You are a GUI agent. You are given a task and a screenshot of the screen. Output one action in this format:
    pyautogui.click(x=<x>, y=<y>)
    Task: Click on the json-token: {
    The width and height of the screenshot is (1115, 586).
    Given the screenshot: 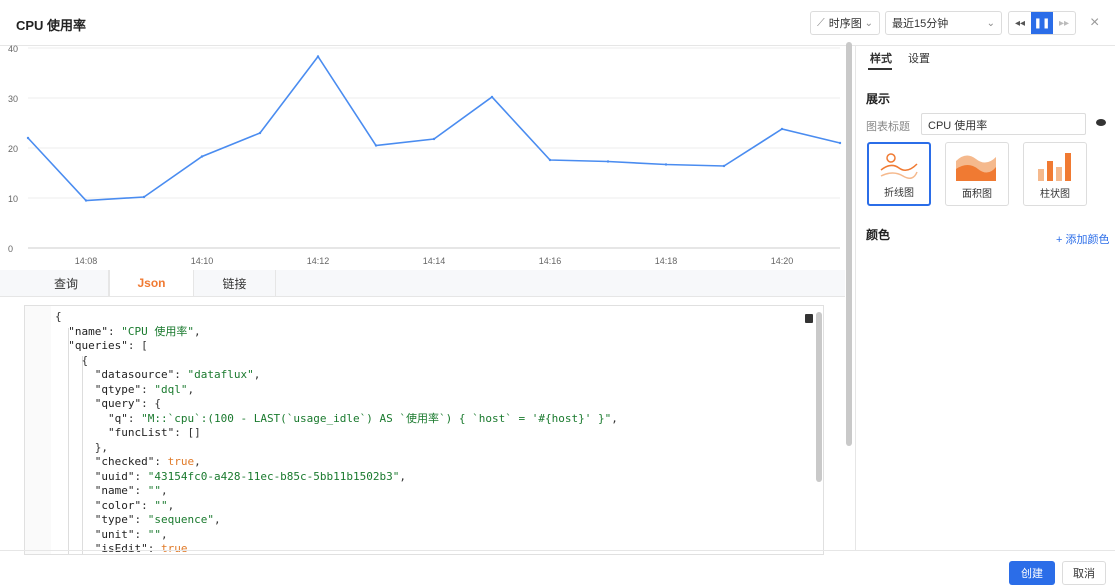 What is the action you would take?
    pyautogui.click(x=58, y=316)
    